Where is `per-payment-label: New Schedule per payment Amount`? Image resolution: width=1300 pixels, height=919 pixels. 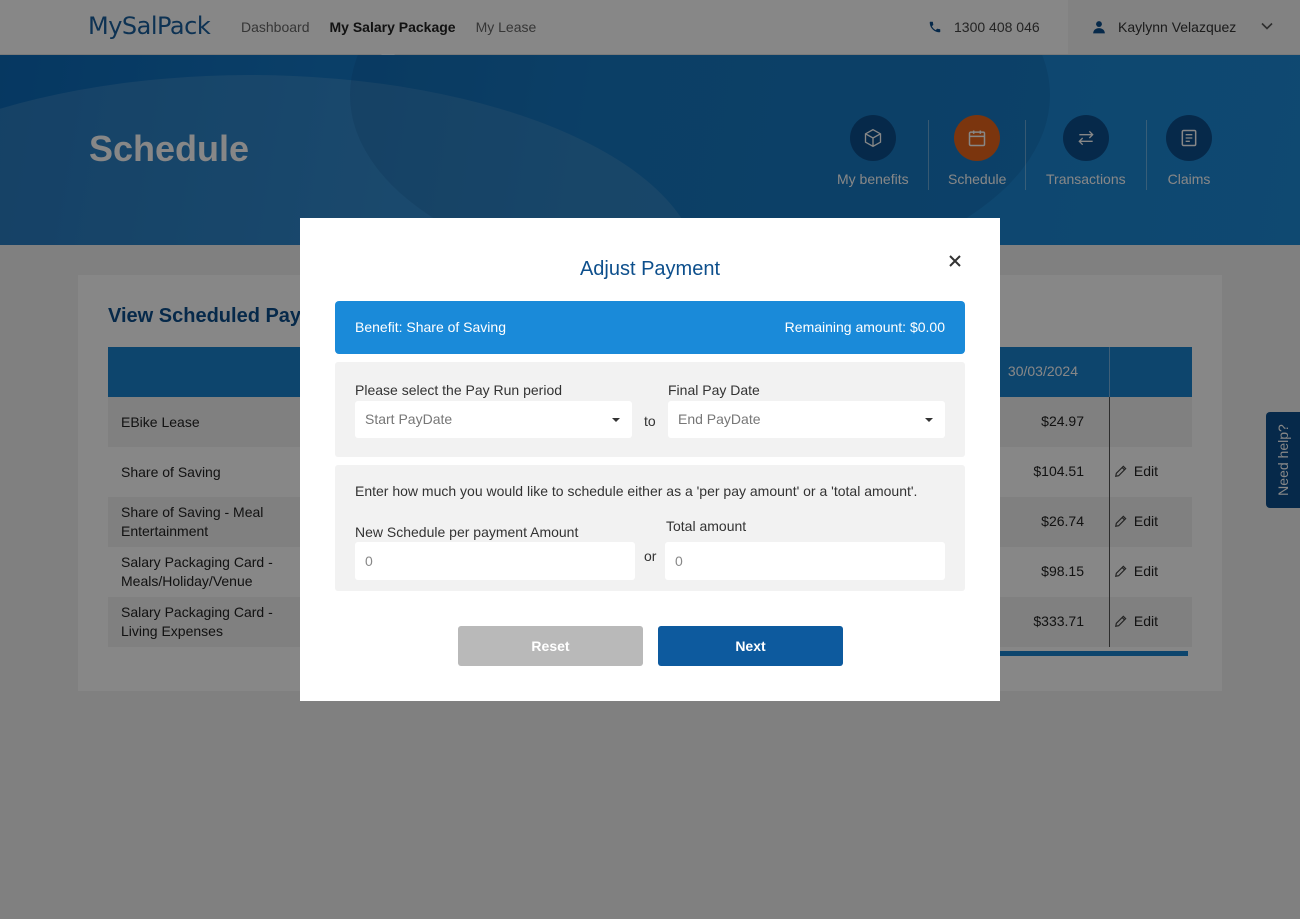 per-payment-label: New Schedule per payment Amount is located at coordinates (467, 532).